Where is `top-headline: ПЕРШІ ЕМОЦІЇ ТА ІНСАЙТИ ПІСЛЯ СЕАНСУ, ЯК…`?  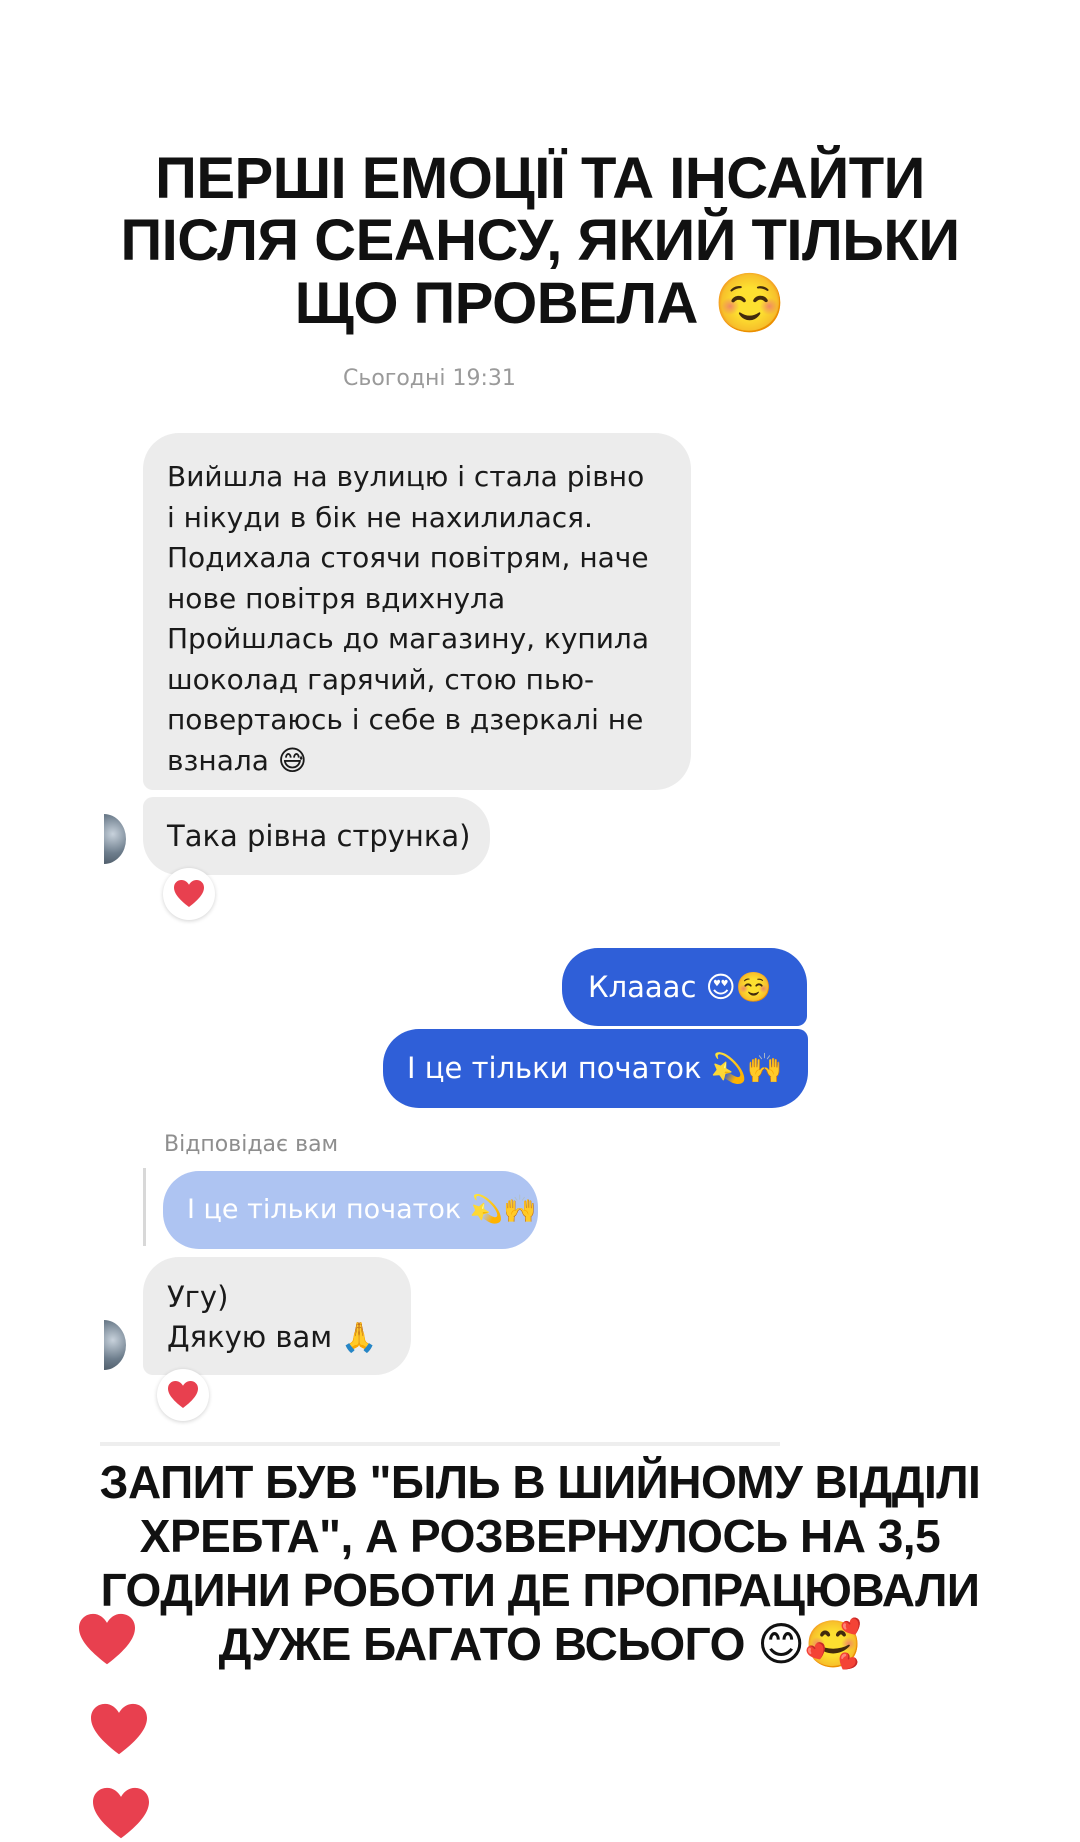
top-headline: ПЕРШІ ЕМОЦІЇ ТА ІНСАЙТИ ПІСЛЯ СЕАНСУ, ЯК… is located at coordinates (540, 241).